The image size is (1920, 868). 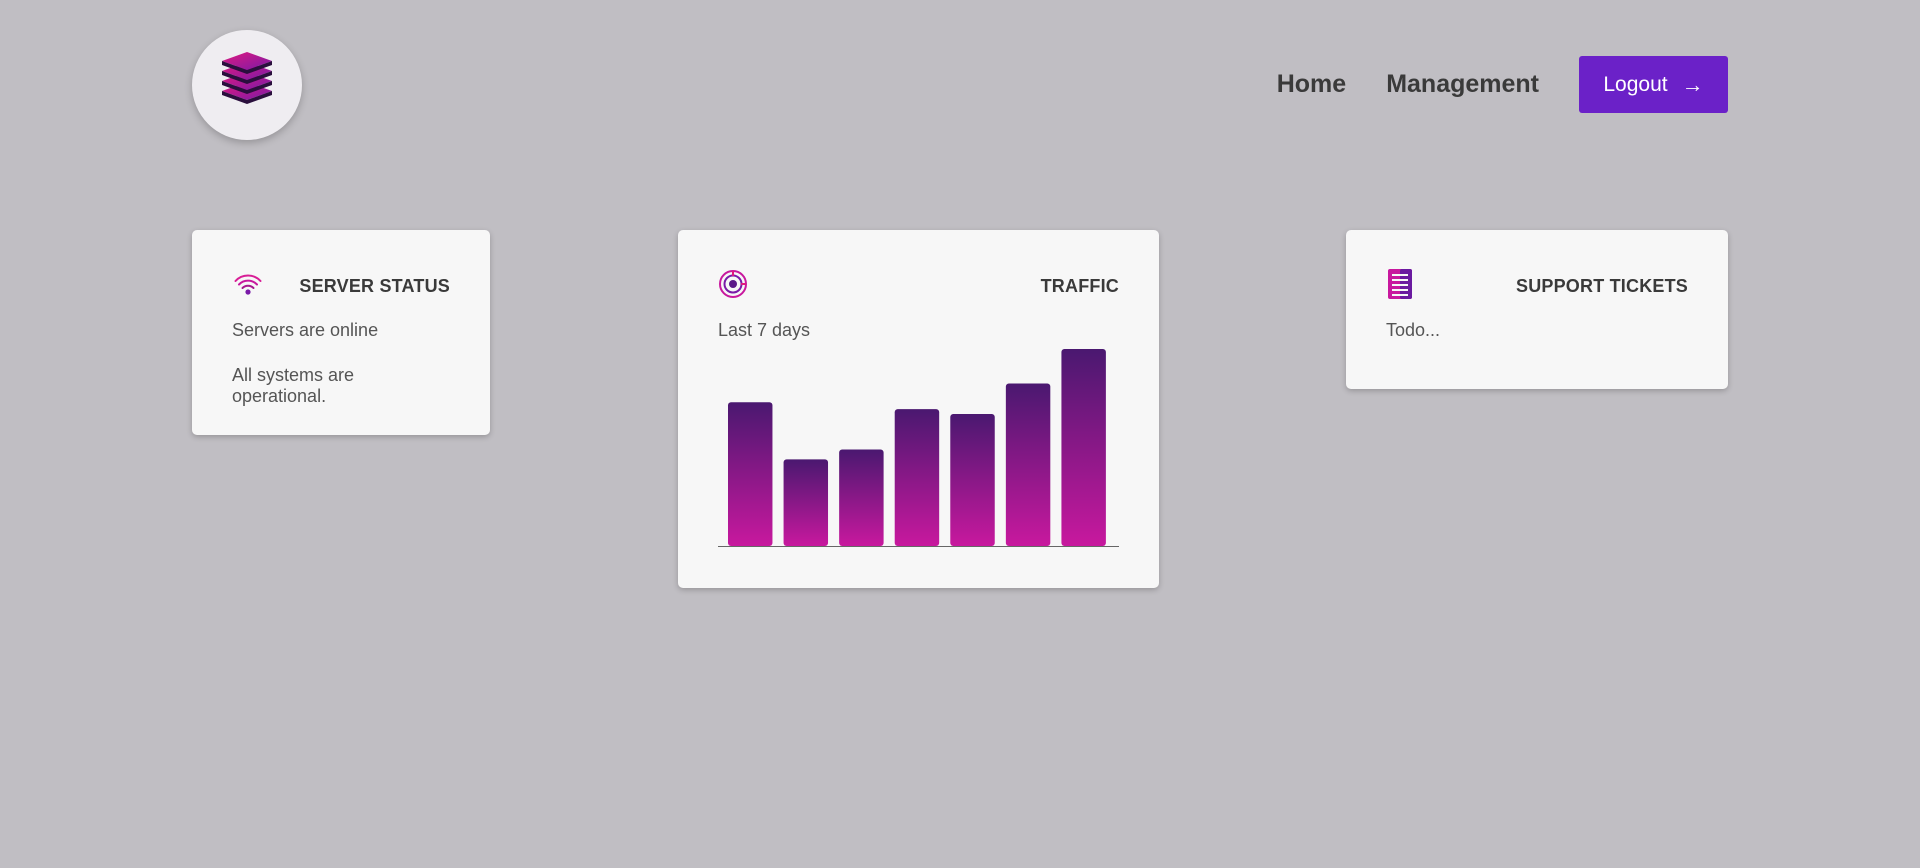 I want to click on logout-button: Logout →, so click(x=1653, y=84).